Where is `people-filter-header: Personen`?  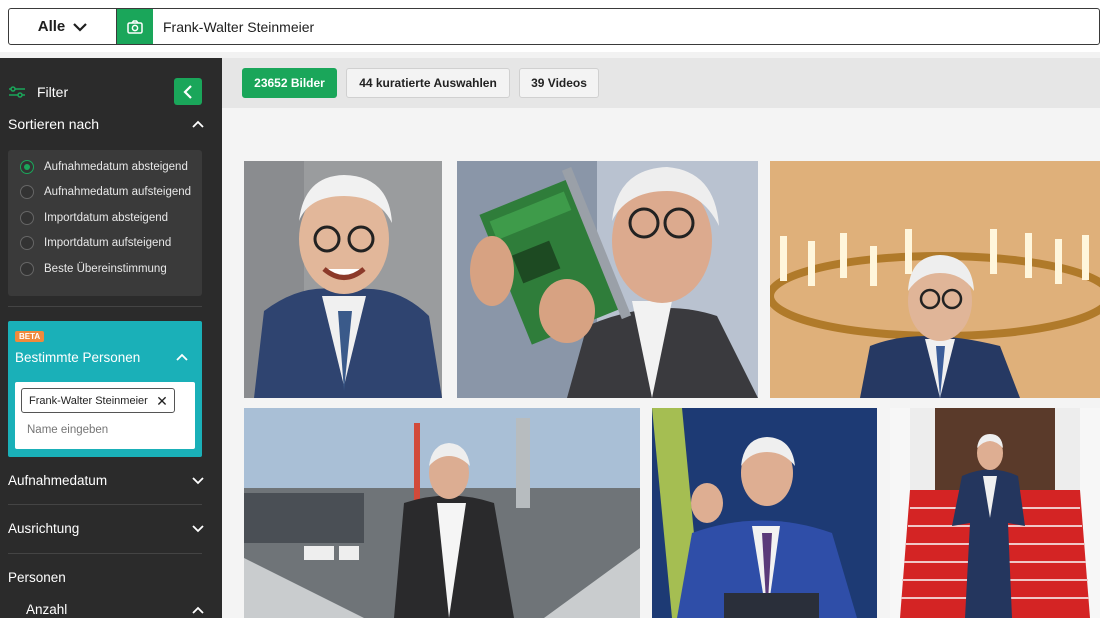
people-filter-header: Personen is located at coordinates (106, 577).